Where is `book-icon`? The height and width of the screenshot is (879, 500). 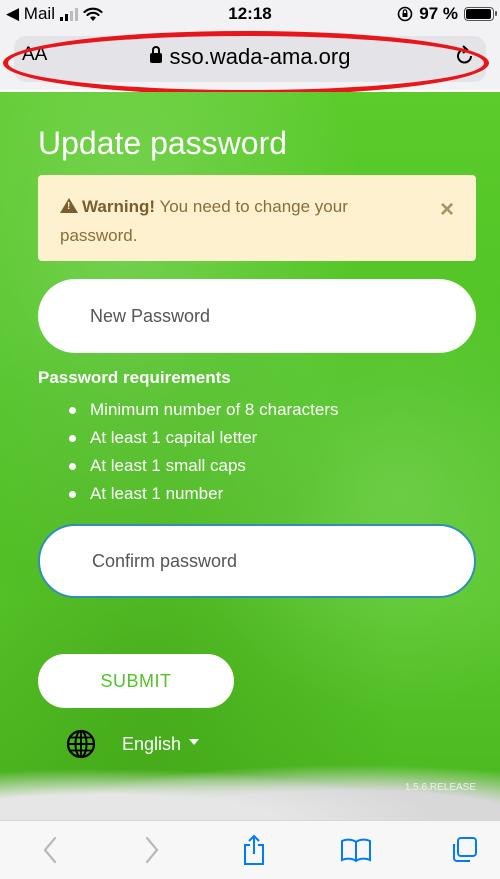
book-icon is located at coordinates (356, 850).